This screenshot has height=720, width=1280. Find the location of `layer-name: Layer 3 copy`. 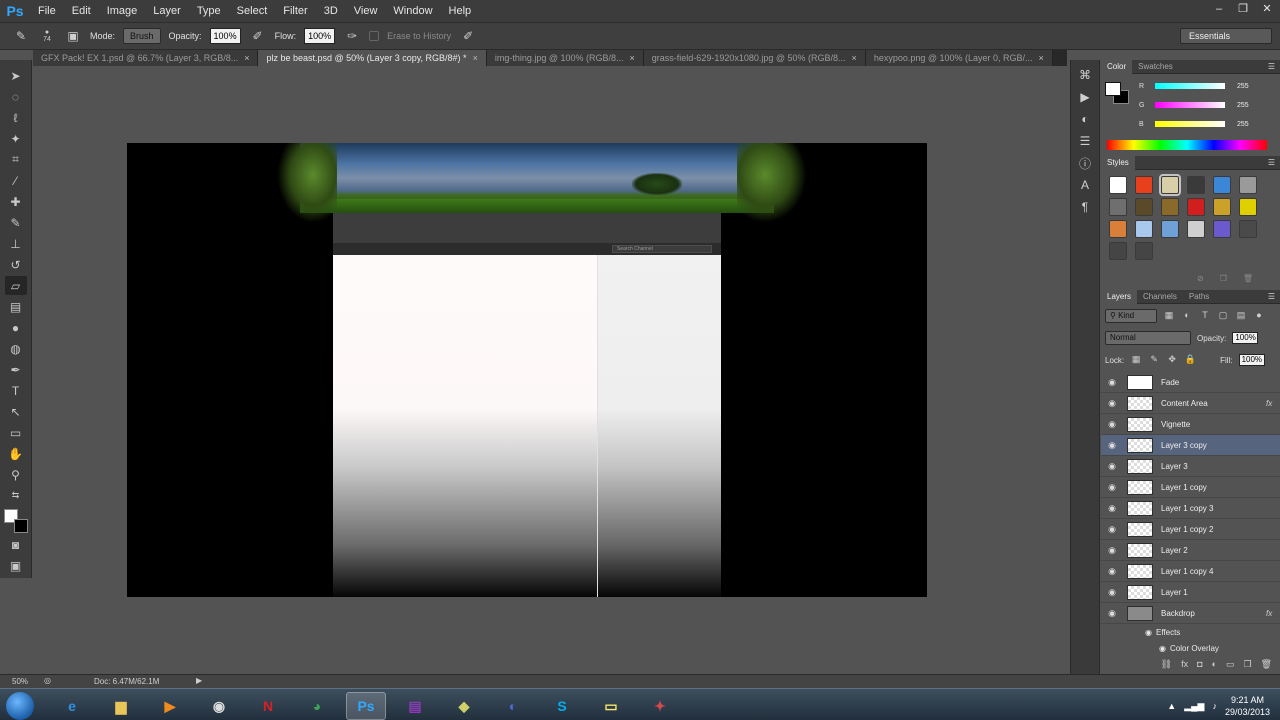

layer-name: Layer 3 copy is located at coordinates (1213, 445).